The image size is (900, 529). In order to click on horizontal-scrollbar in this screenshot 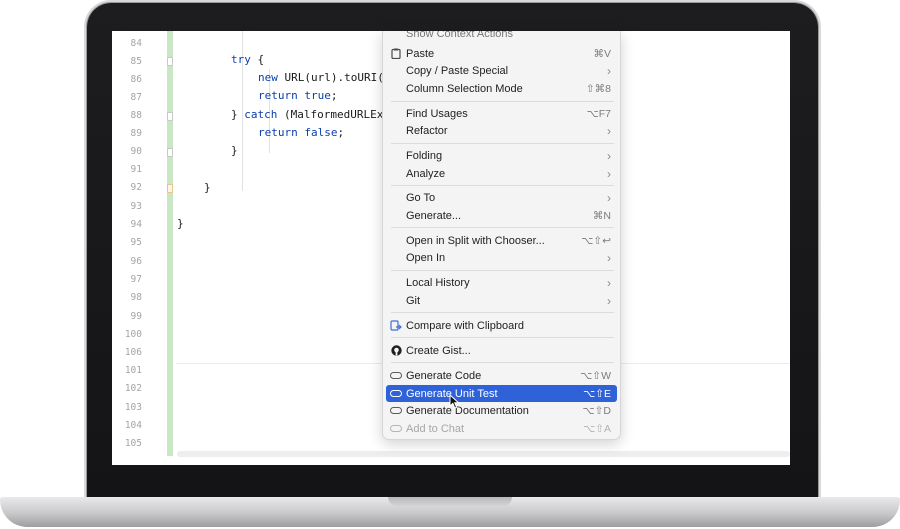, I will do `click(483, 454)`.